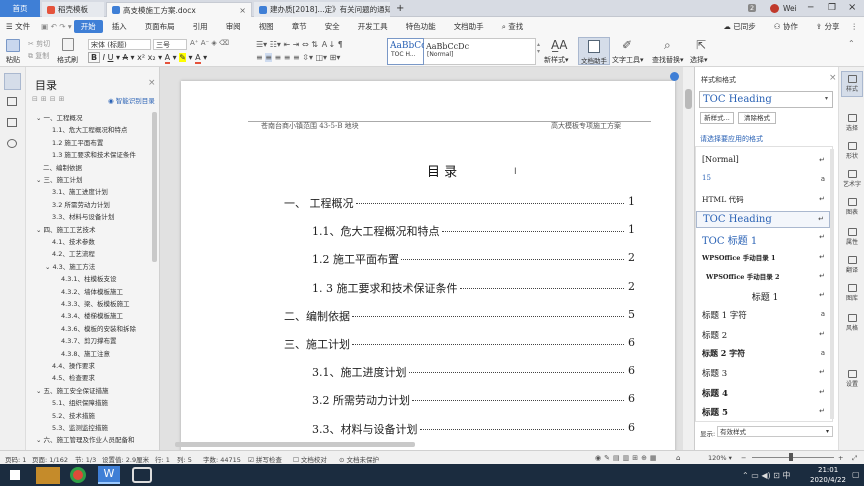  Describe the element at coordinates (628, 60) in the screenshot. I see `text-tools-button: 文字工具▾` at that location.